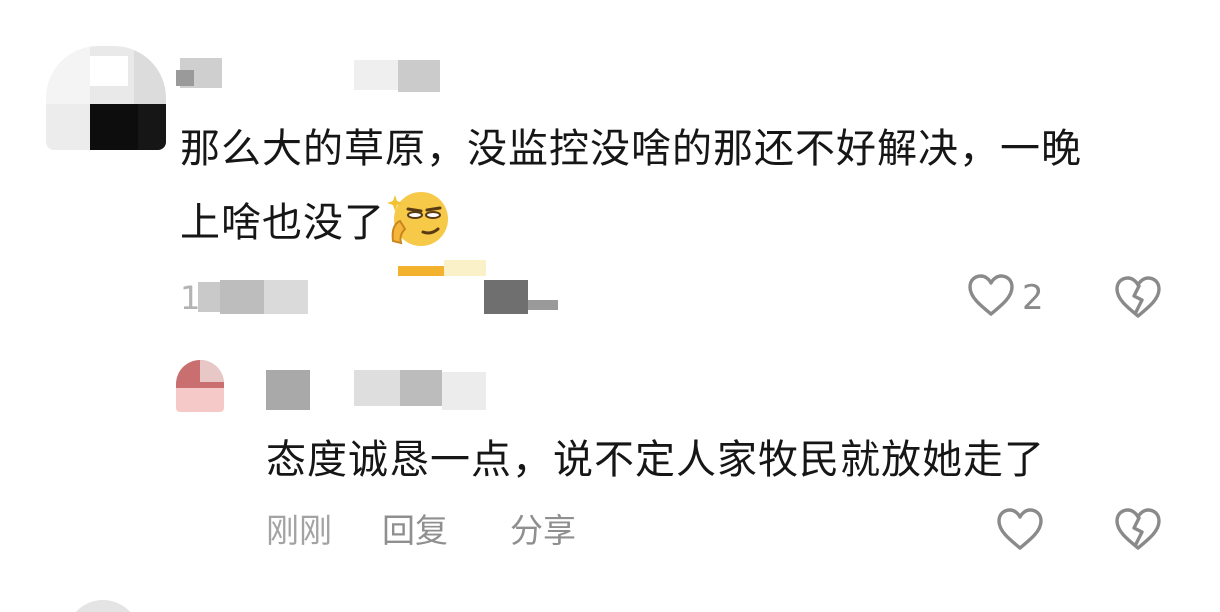 The width and height of the screenshot is (1220, 612). I want to click on reply-like-button, so click(1020, 530).